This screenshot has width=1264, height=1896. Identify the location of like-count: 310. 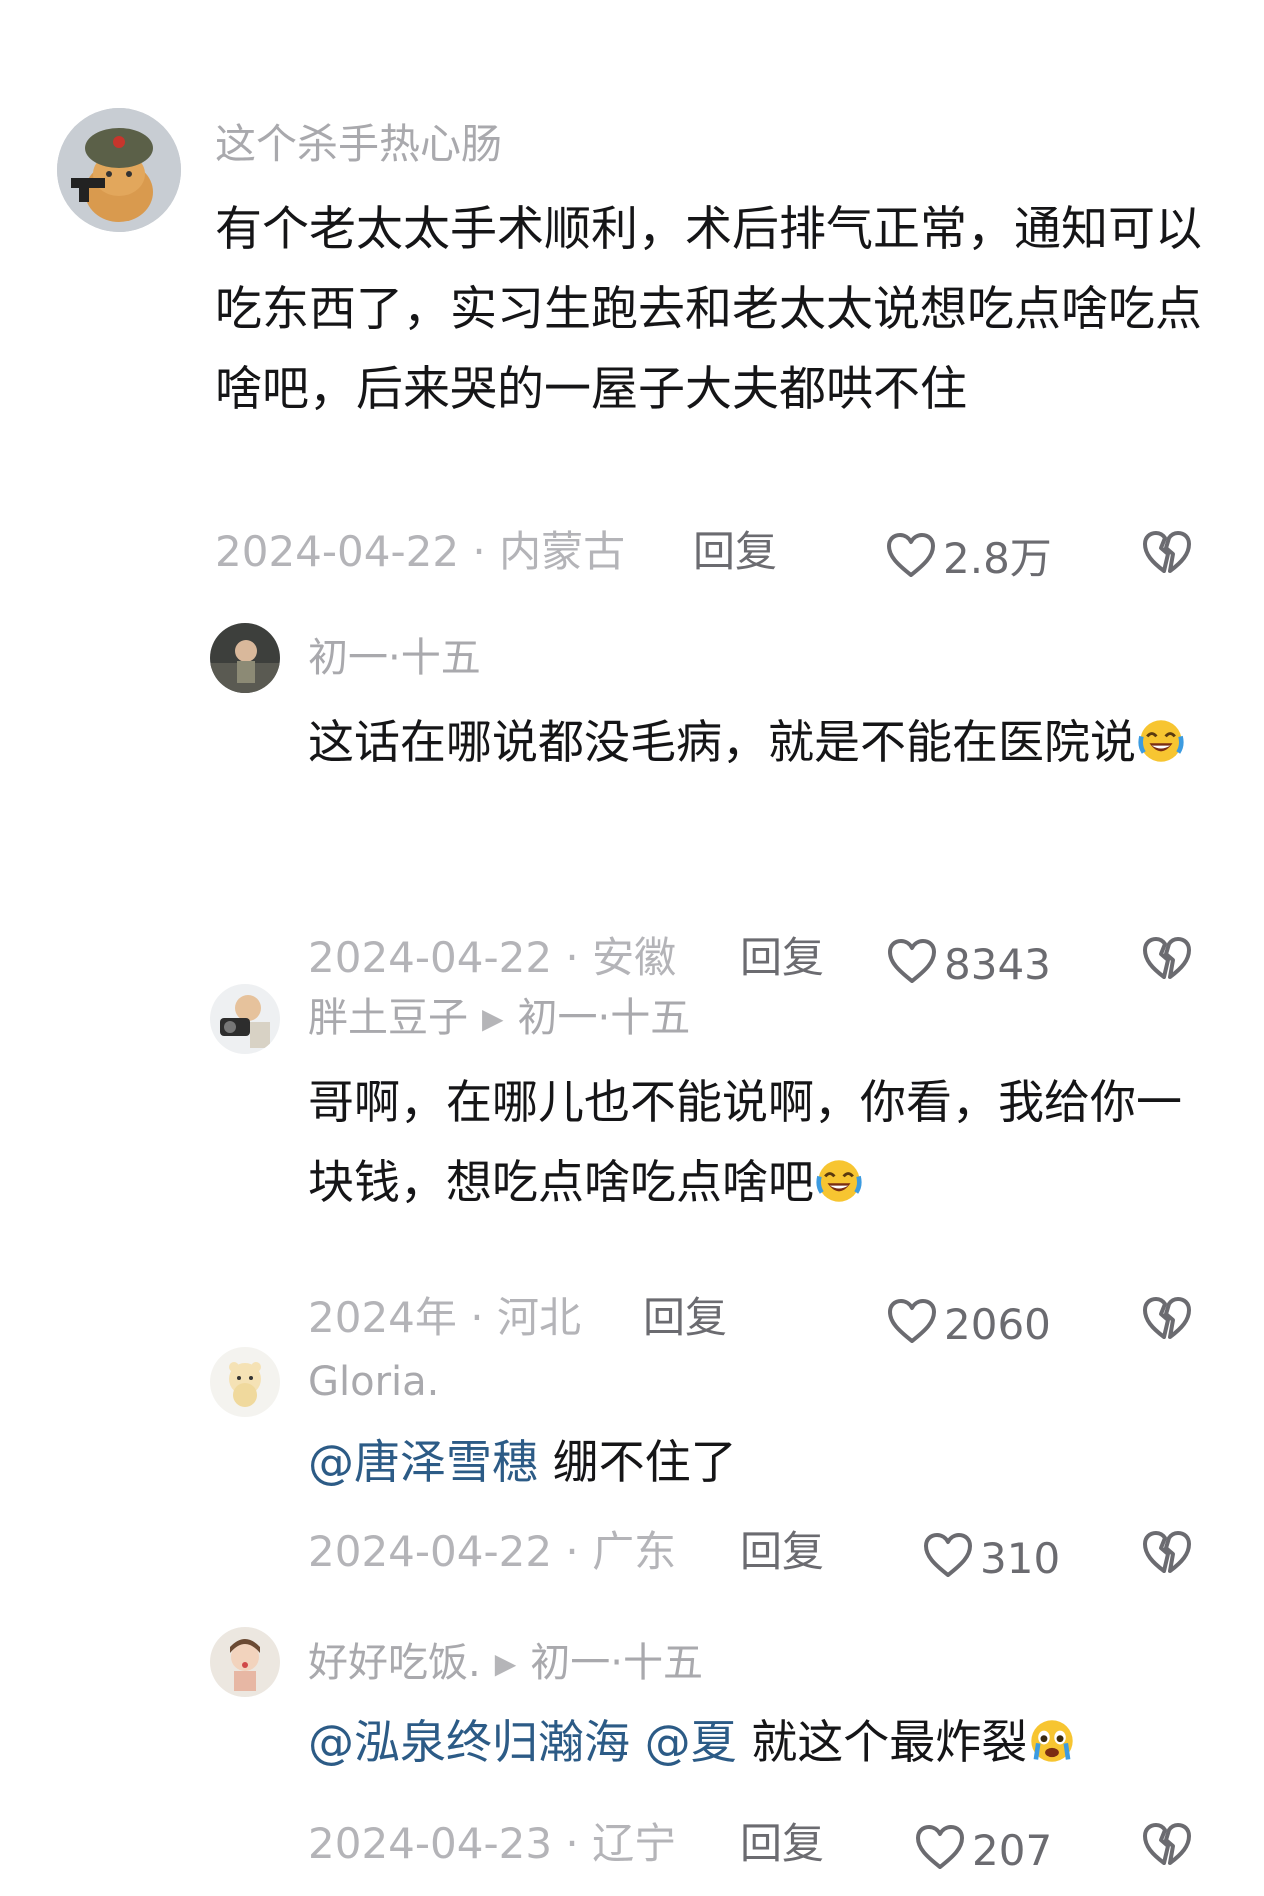
(1020, 1558).